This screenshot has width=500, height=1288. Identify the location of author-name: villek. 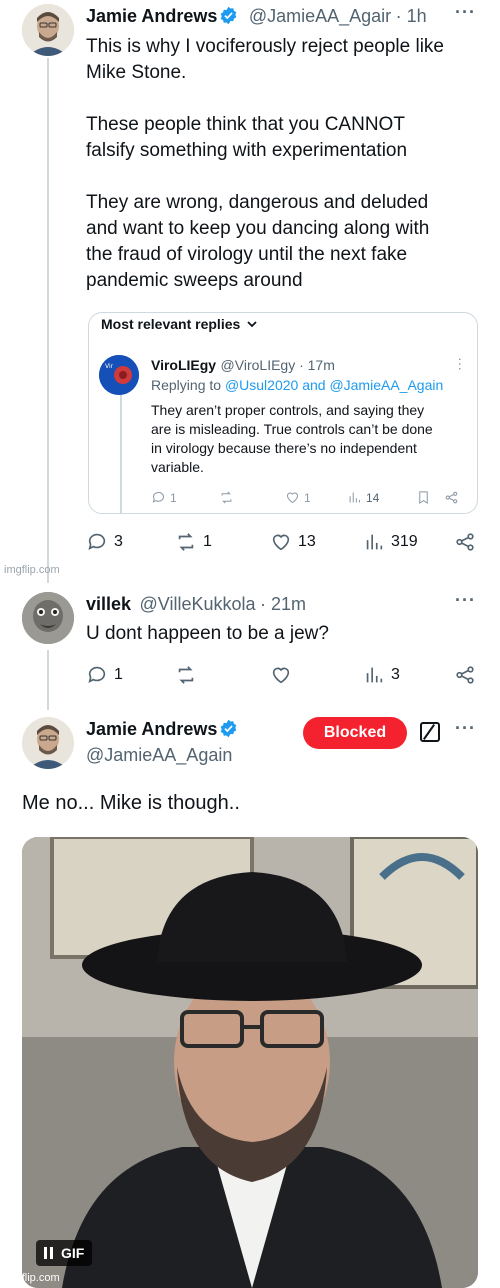
(108, 604).